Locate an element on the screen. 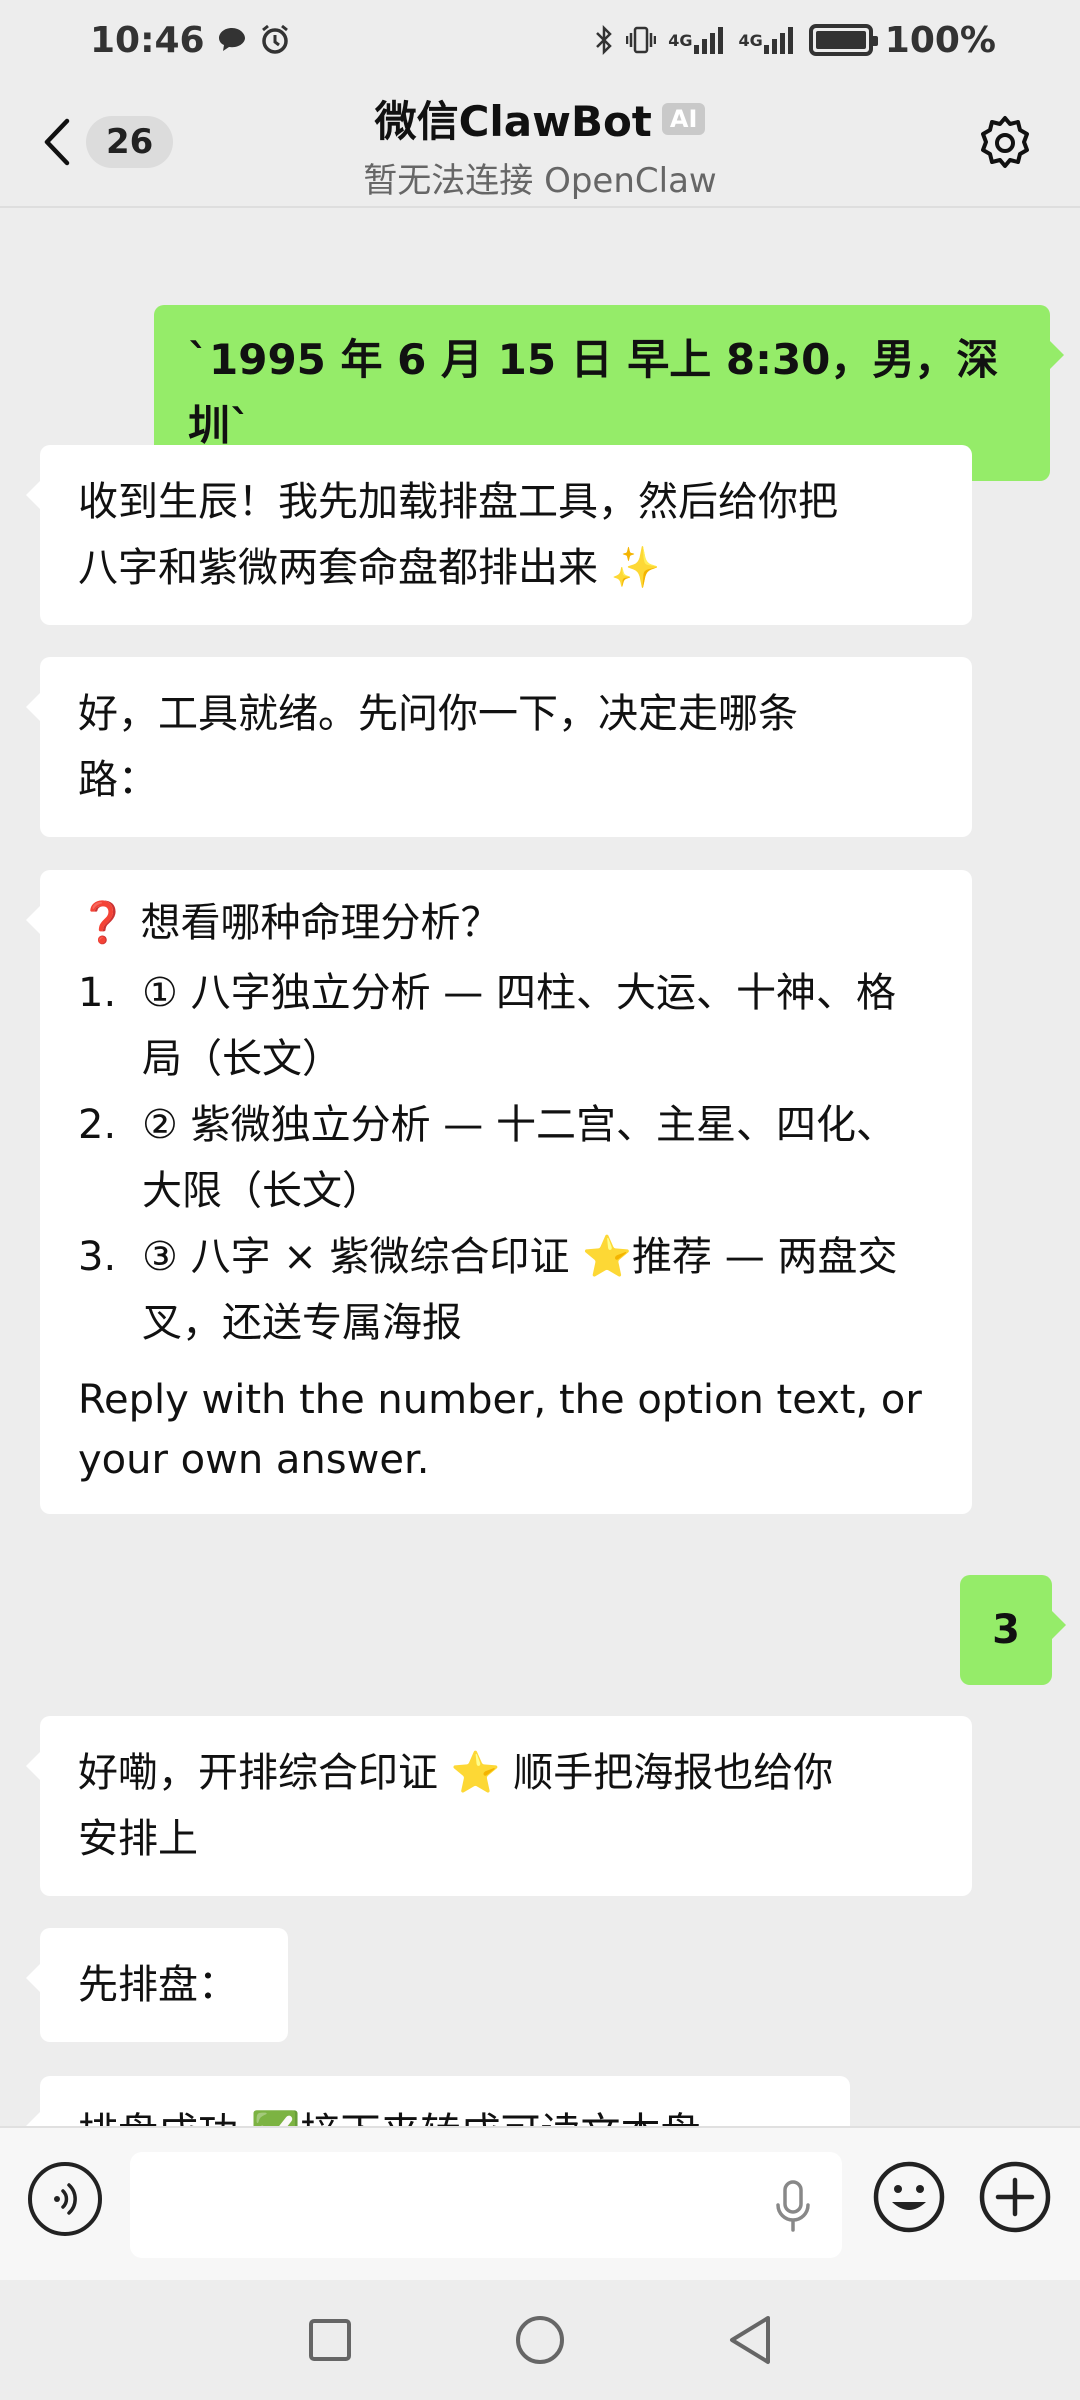 The image size is (1080, 2400). message-line: 安排上 is located at coordinates (138, 1839).